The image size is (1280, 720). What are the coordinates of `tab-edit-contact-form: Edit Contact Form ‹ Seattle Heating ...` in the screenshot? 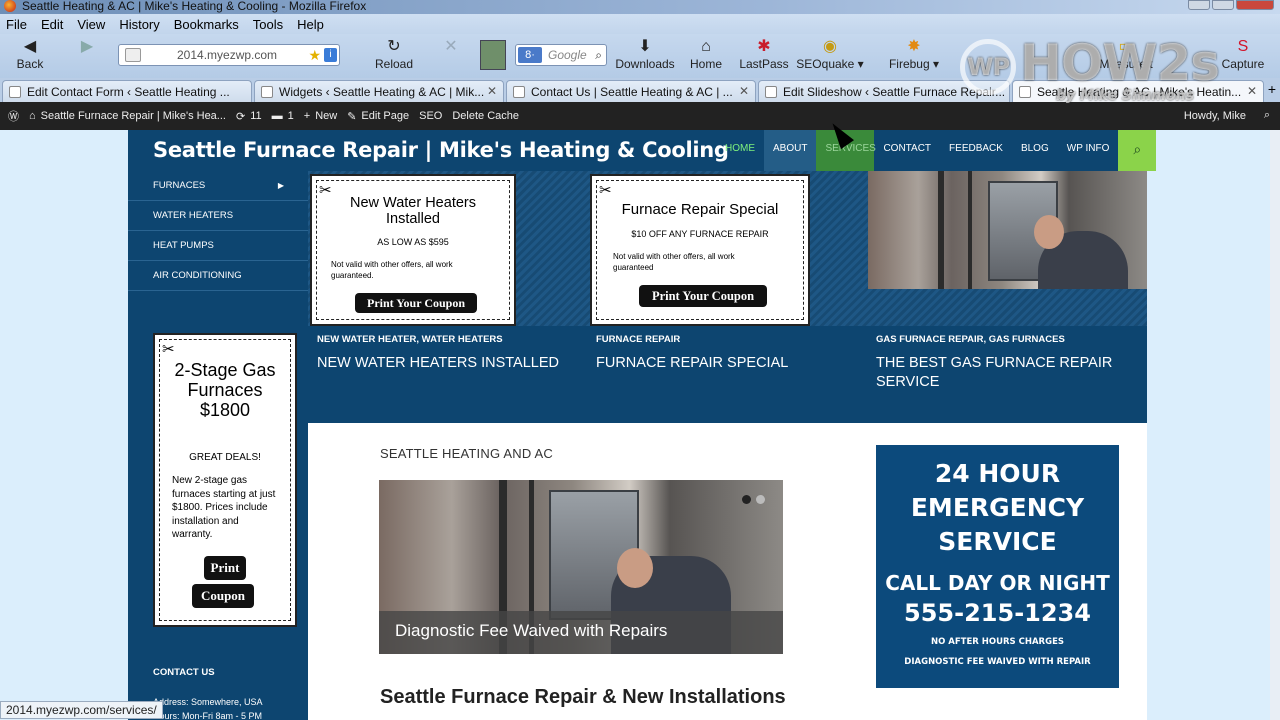 It's located at (127, 91).